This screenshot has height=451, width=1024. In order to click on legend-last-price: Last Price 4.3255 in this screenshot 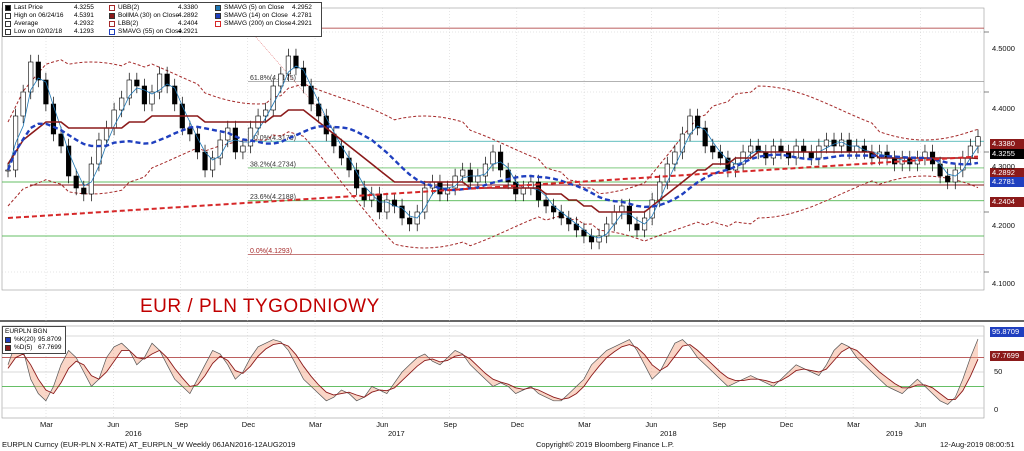, I will do `click(49, 8)`.